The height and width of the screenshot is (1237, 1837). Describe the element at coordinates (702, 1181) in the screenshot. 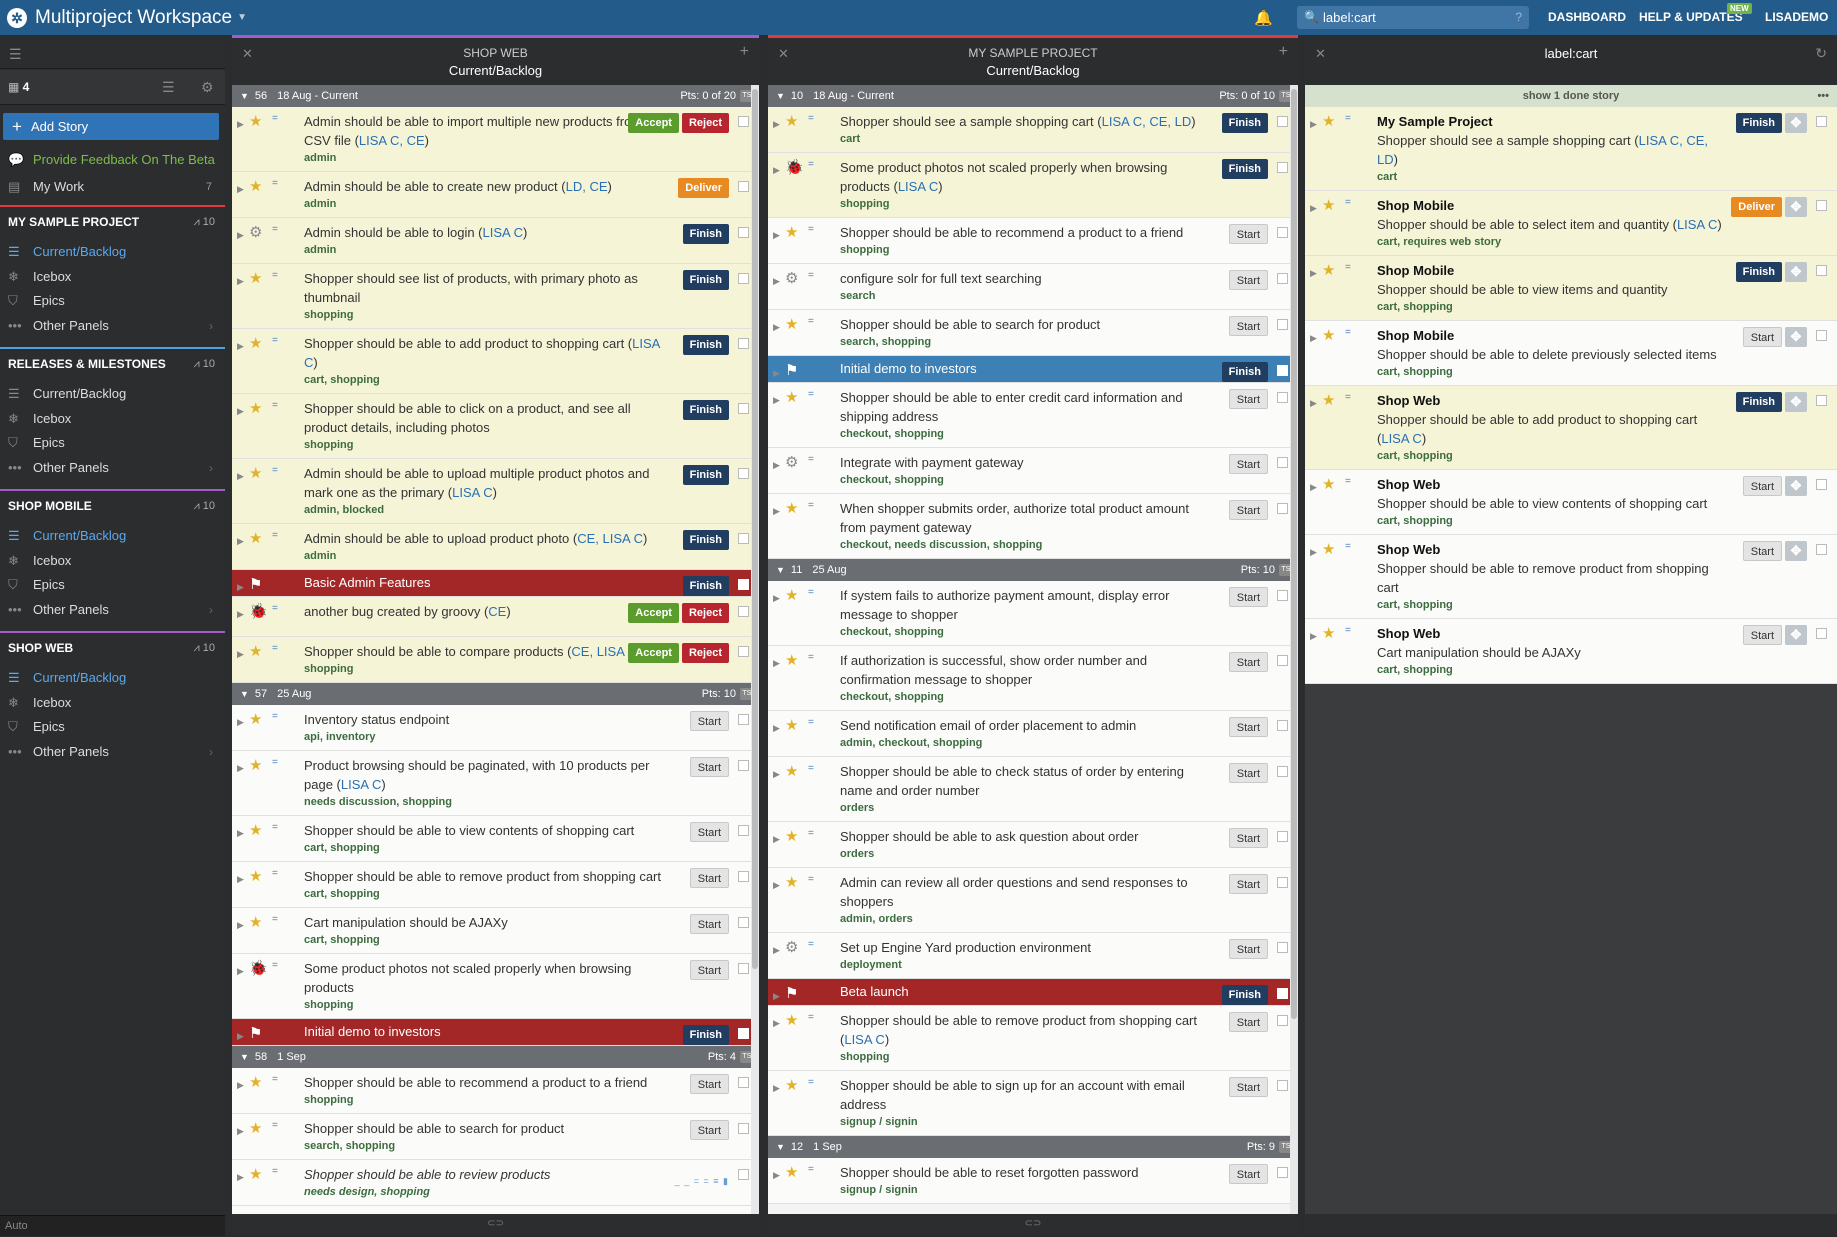

I see `estimate-scale-icon: _ _ = = ≡ ▮` at that location.